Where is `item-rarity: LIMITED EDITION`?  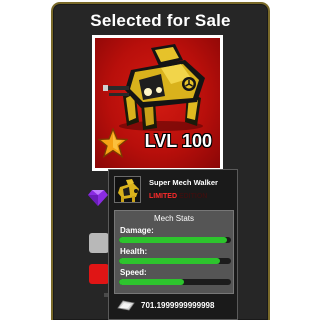
item-rarity: LIMITED EDITION is located at coordinates (178, 196).